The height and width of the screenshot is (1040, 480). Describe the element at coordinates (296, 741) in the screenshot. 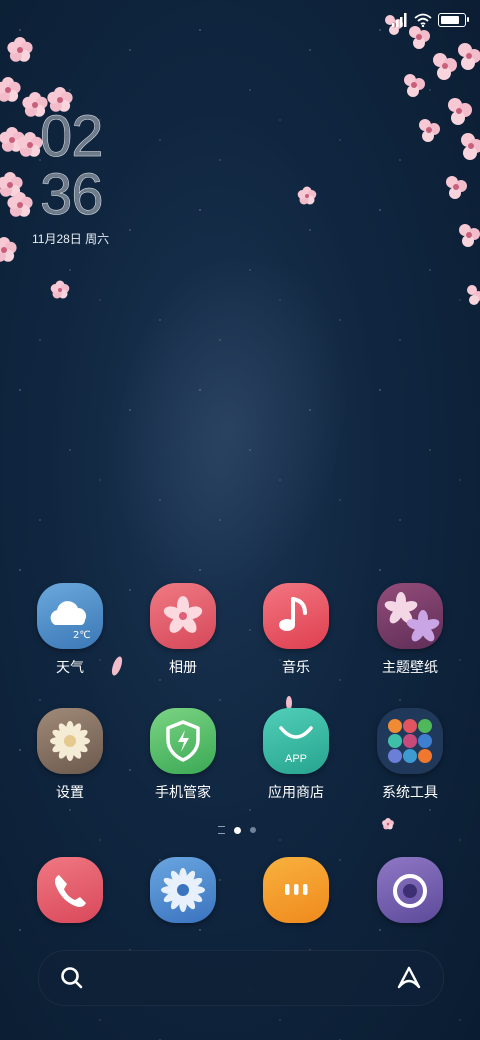

I see `app-store-icon: APP` at that location.